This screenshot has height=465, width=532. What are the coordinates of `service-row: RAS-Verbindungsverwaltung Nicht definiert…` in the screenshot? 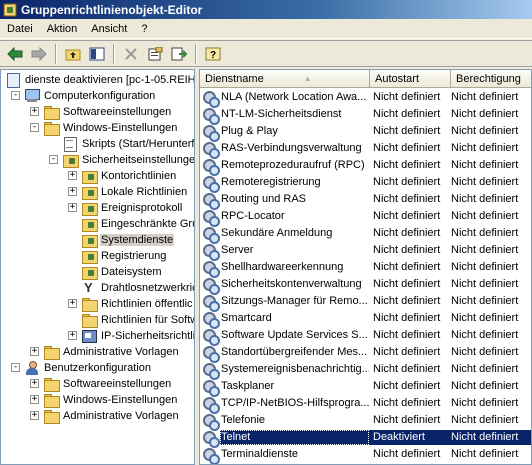 It's located at (365, 149).